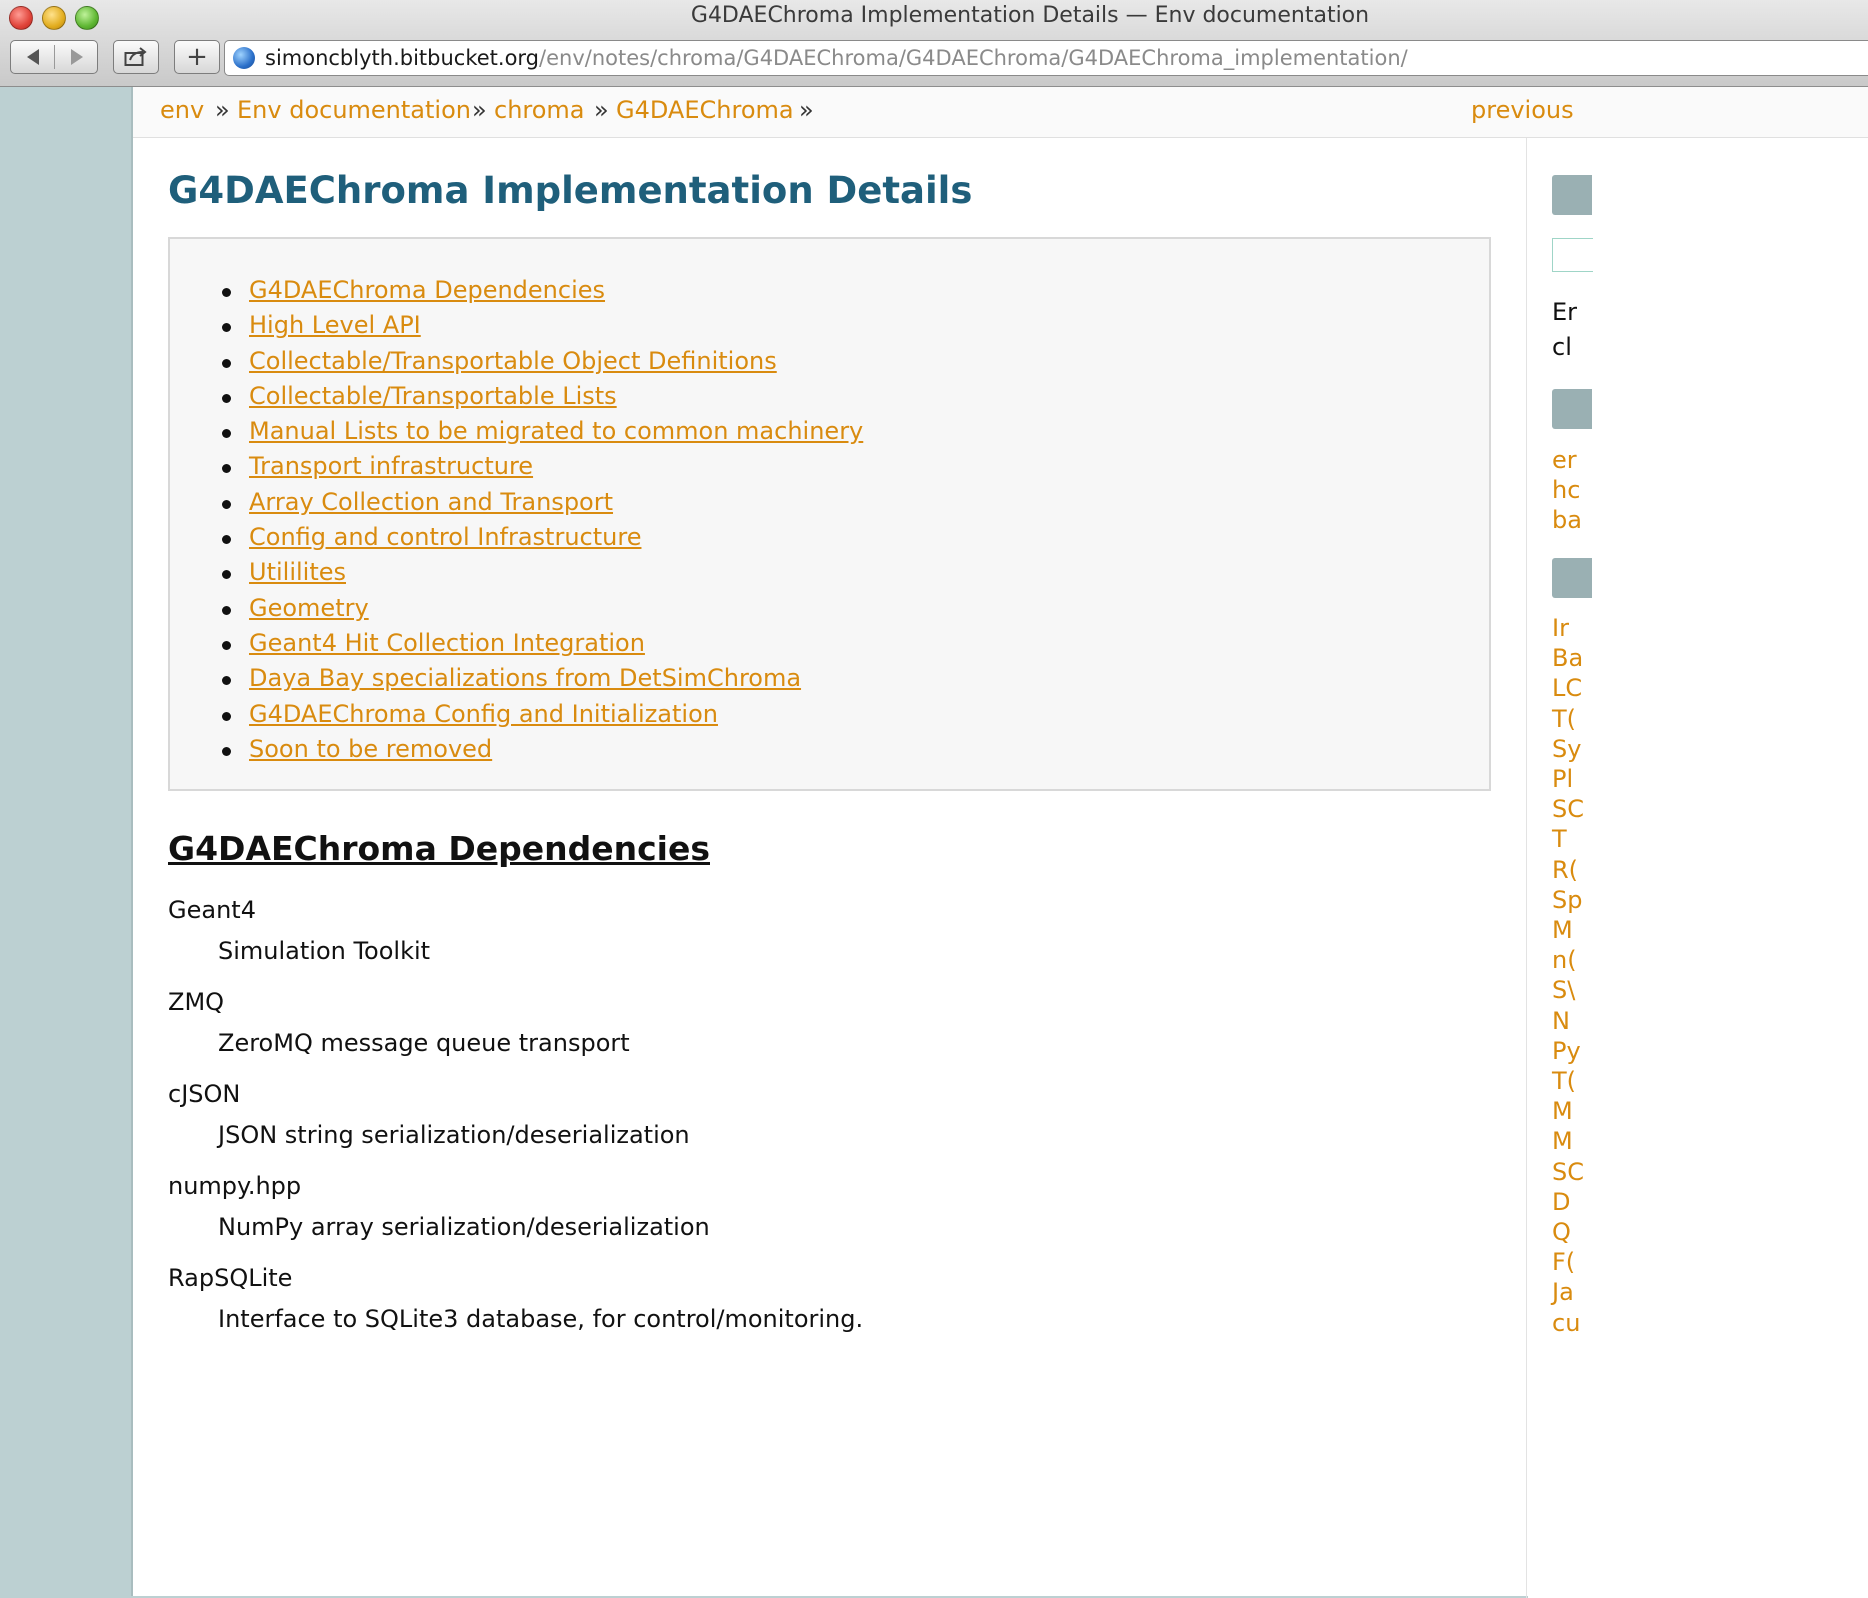 This screenshot has height=1598, width=1868. What do you see at coordinates (447, 643) in the screenshot?
I see `toc-link: Geant4 Hit Collection Integration` at bounding box center [447, 643].